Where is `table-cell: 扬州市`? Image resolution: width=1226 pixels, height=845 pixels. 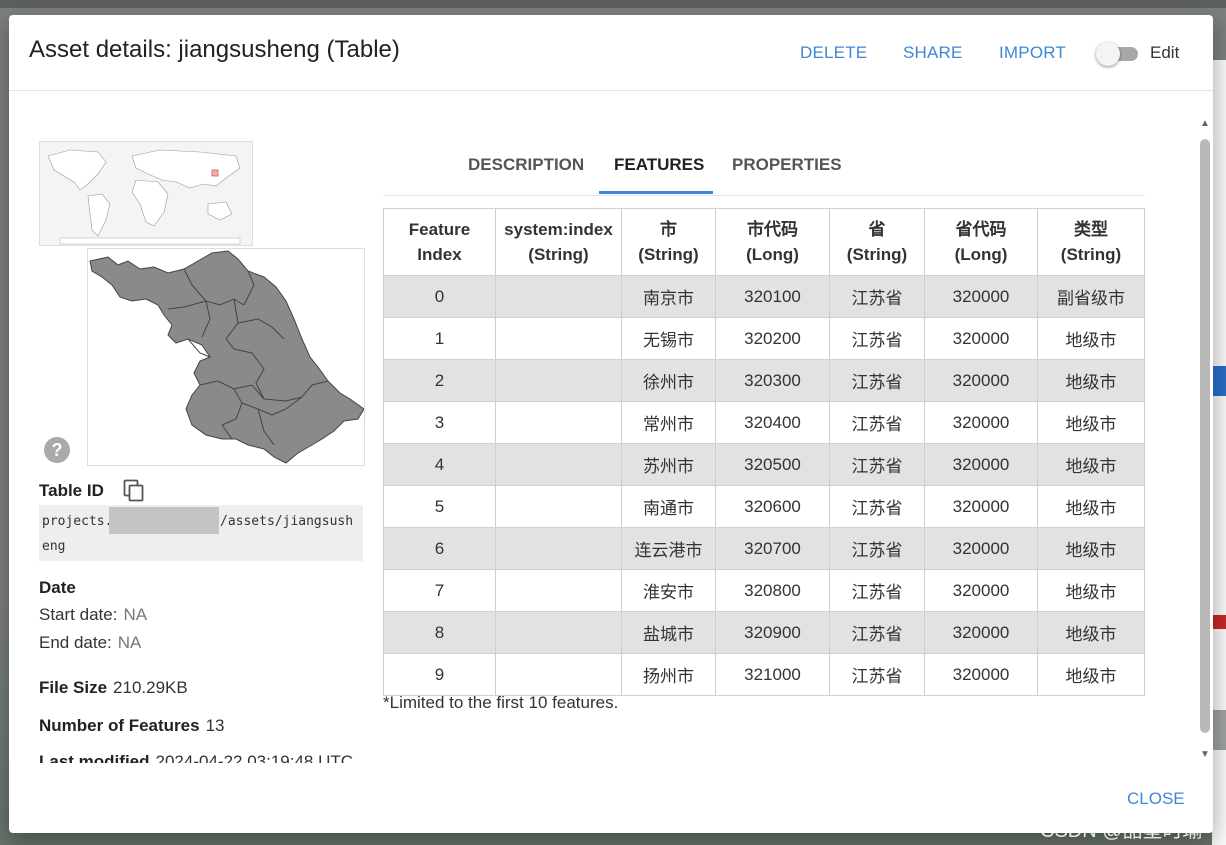
table-cell: 扬州市 is located at coordinates (668, 674).